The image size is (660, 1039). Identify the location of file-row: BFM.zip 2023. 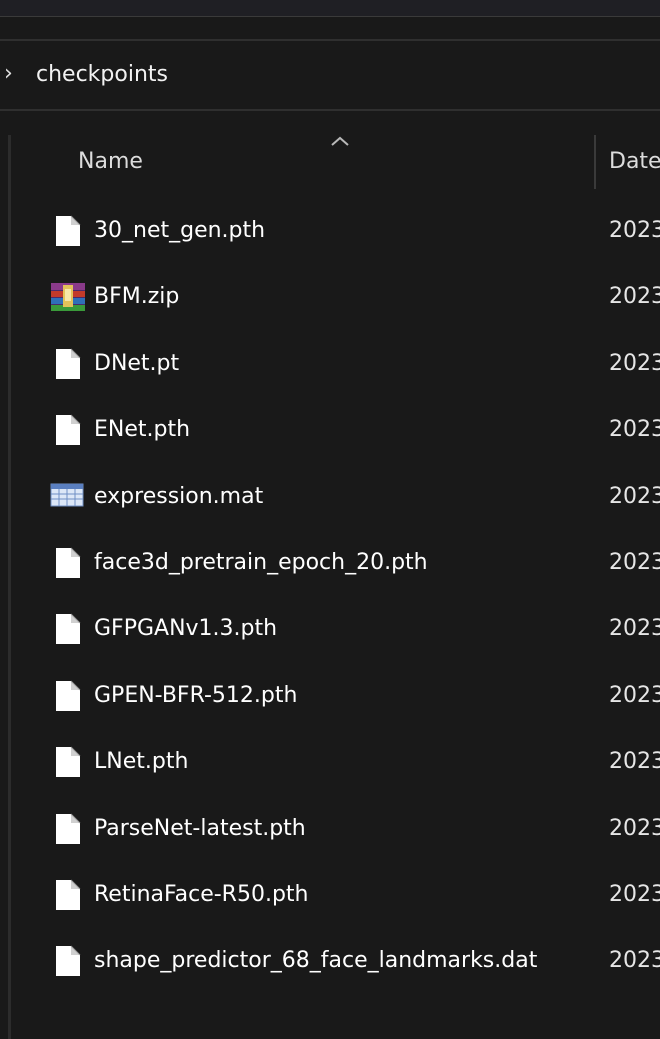
(336, 297).